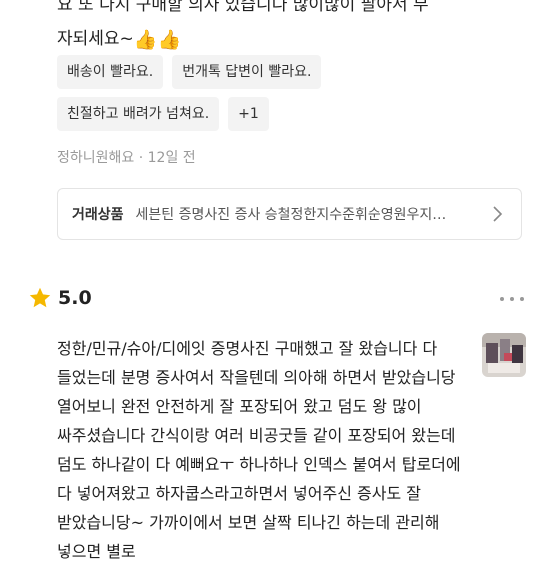 The width and height of the screenshot is (555, 566). I want to click on thumbs-up-emoji: 👍👍, so click(157, 40).